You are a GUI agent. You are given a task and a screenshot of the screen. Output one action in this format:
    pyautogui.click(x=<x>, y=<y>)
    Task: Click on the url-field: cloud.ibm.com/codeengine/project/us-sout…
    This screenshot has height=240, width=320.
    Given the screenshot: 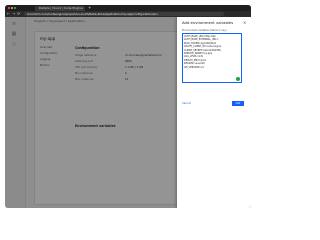 What is the action you would take?
    pyautogui.click(x=124, y=14)
    